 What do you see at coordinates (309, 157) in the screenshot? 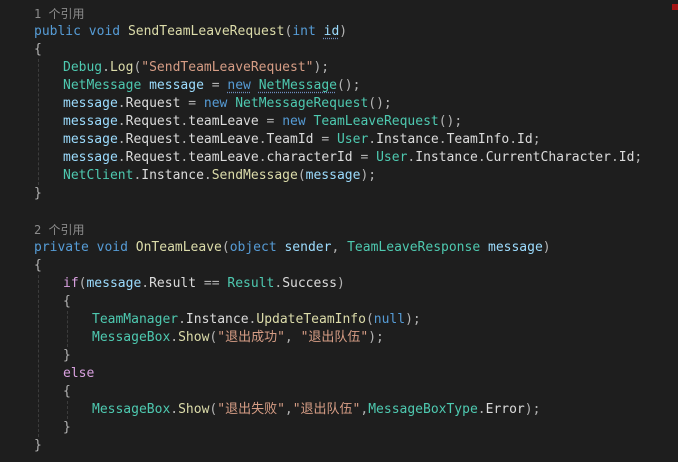
I see `code-token: characterId` at bounding box center [309, 157].